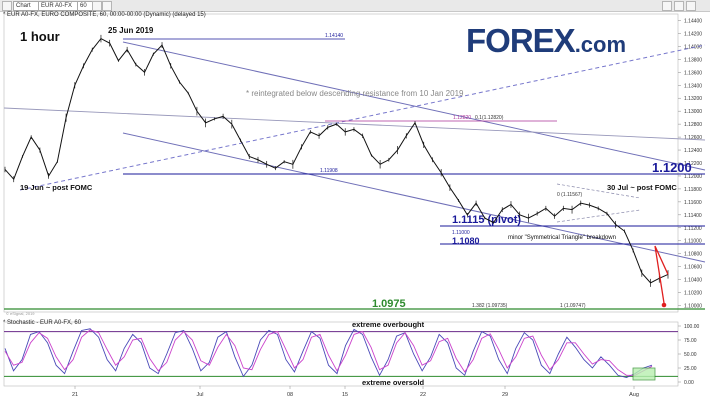 The image size is (710, 400). Describe the element at coordinates (693, 60) in the screenshot. I see `price-y-tick-label: 1.13800` at that location.